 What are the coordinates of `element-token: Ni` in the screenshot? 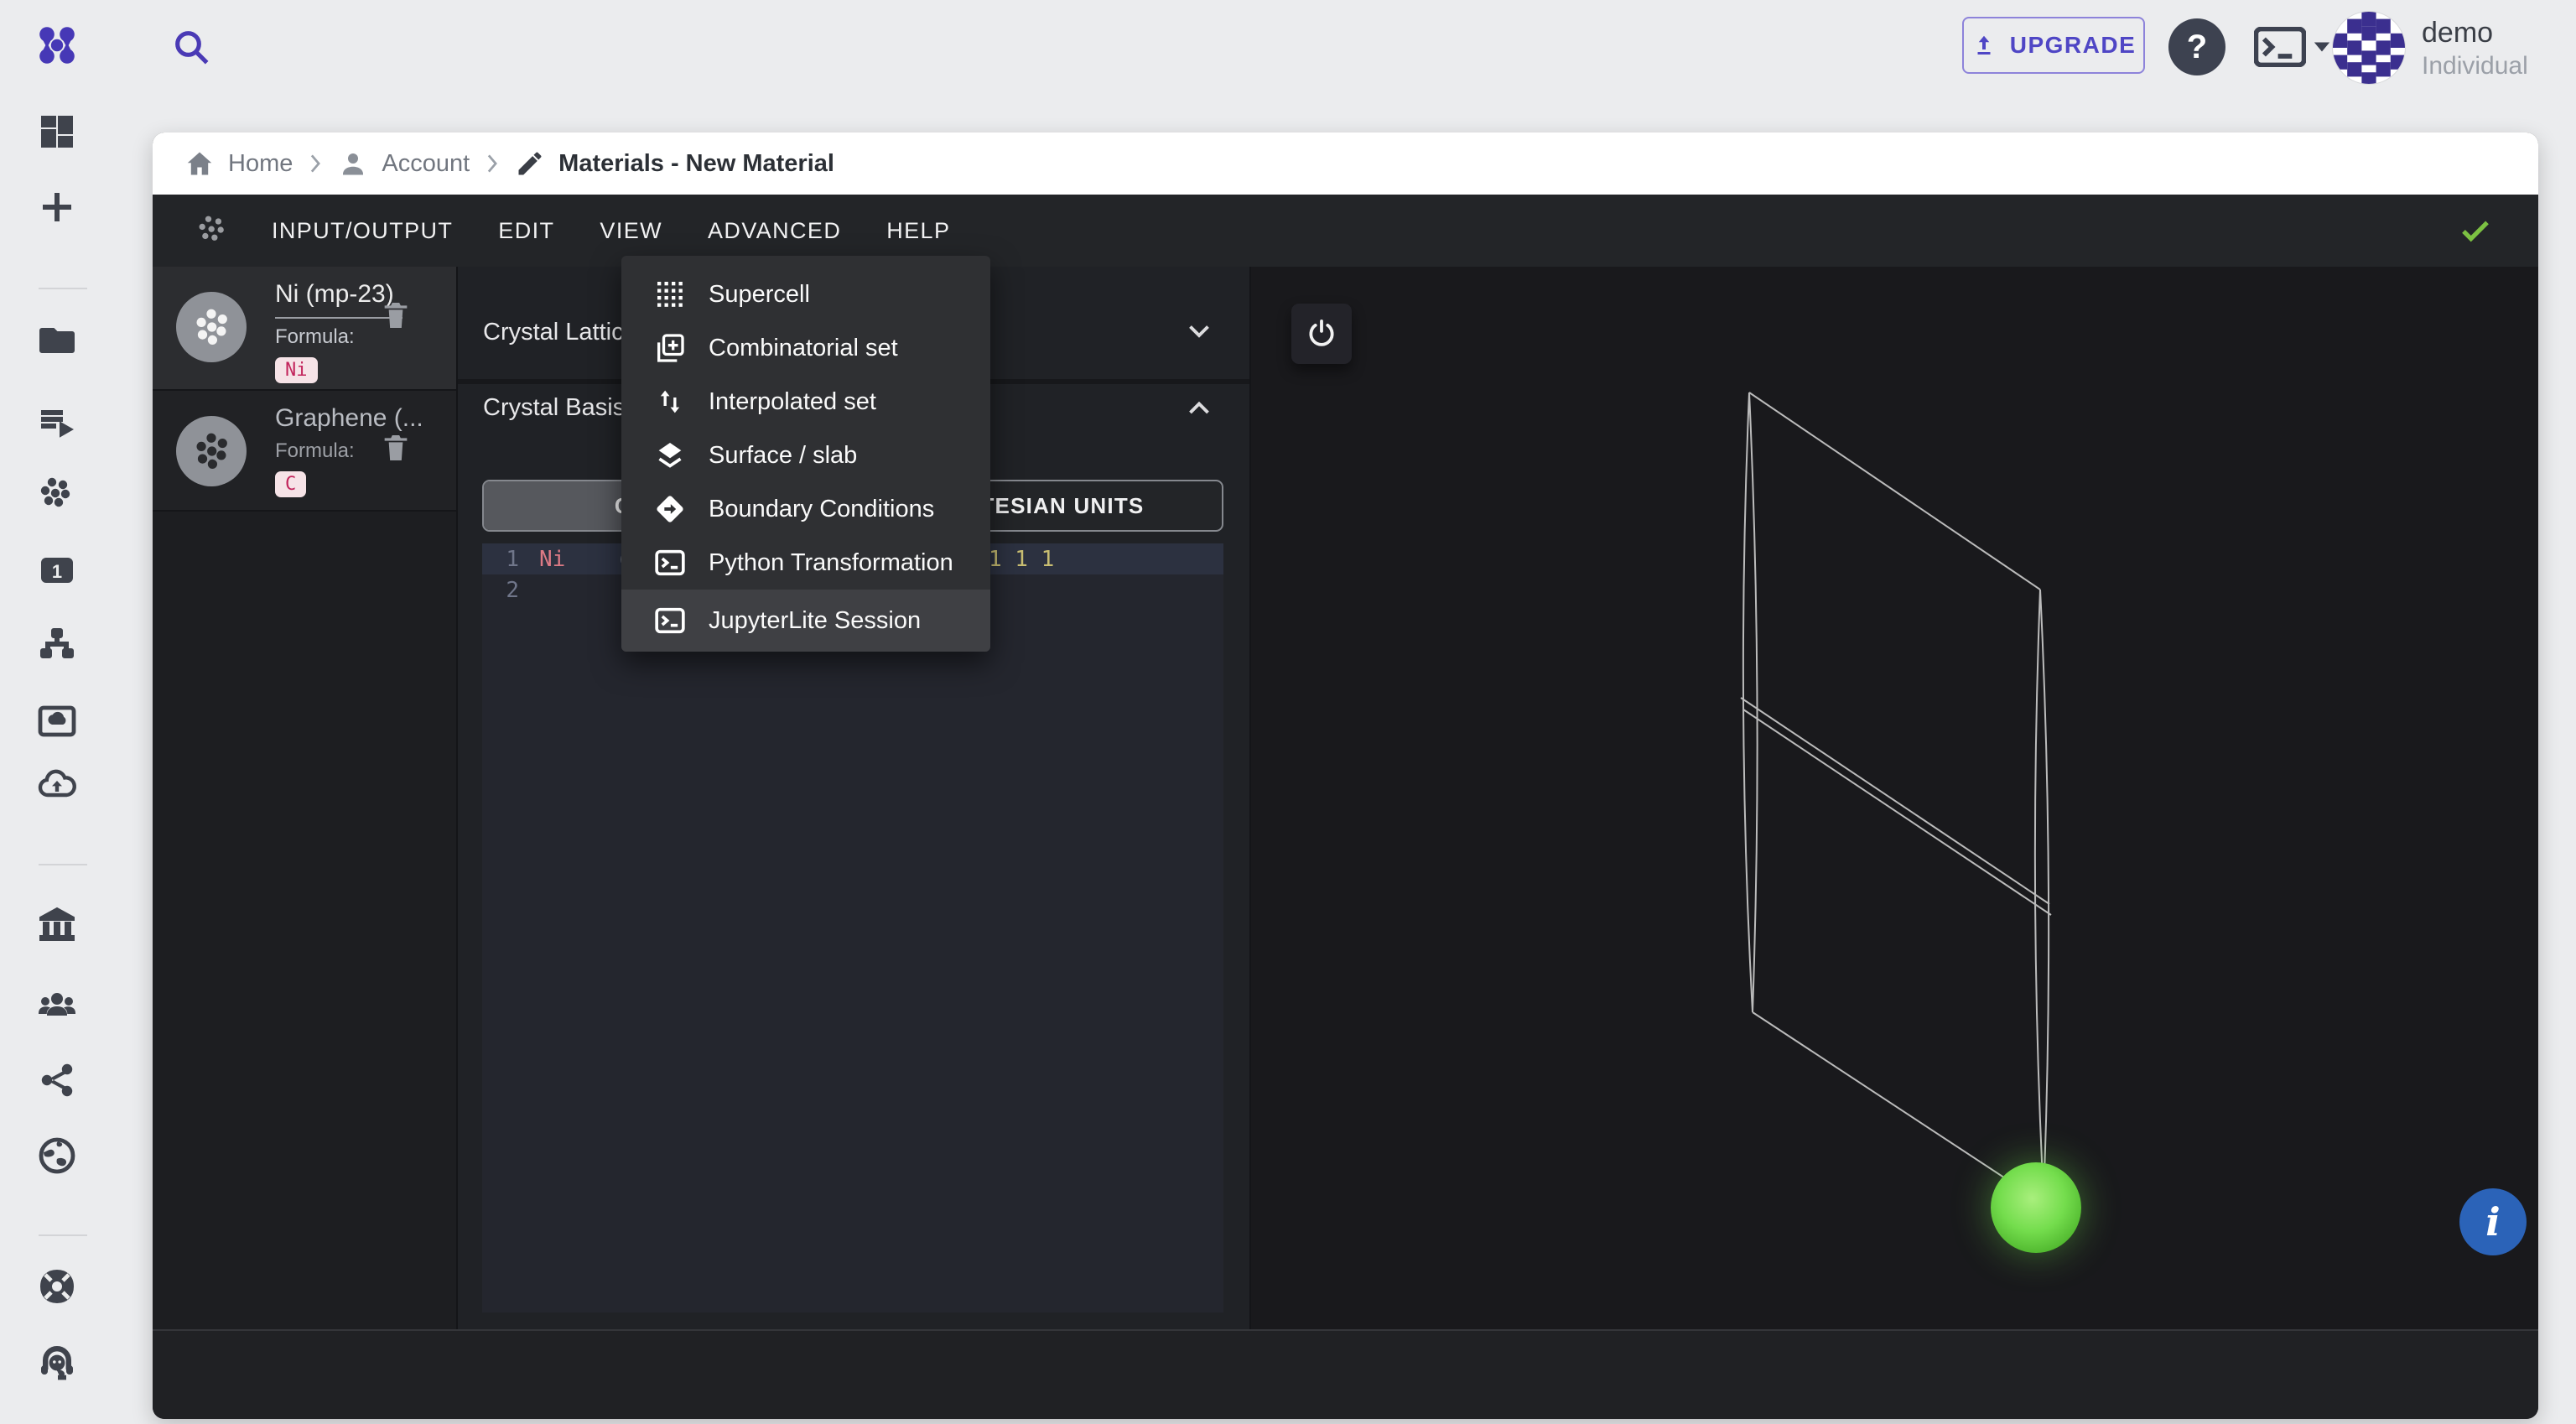 It's located at (552, 559).